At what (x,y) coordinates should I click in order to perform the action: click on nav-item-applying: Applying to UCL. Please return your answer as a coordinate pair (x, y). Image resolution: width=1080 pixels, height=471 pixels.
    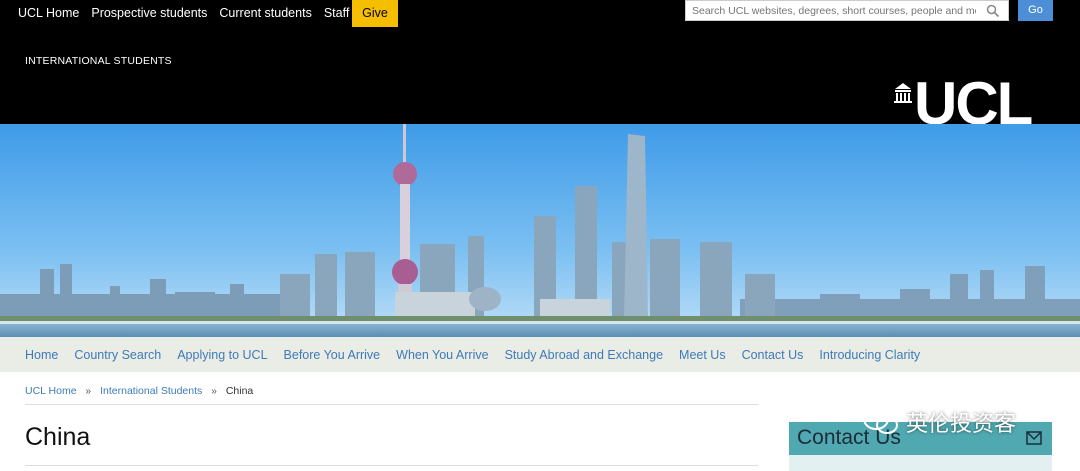
    Looking at the image, I should click on (222, 355).